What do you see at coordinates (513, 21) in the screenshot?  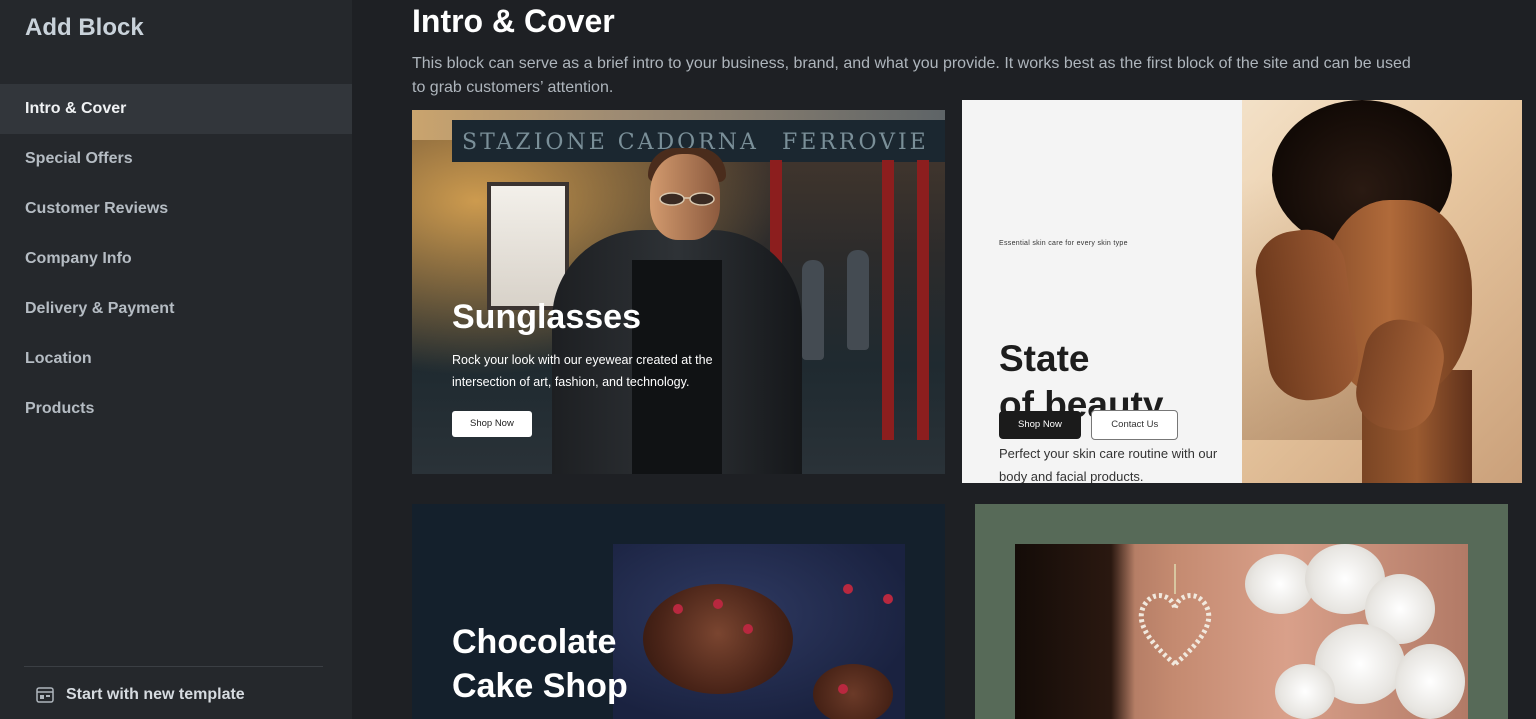 I see `page-title: Intro & Cover` at bounding box center [513, 21].